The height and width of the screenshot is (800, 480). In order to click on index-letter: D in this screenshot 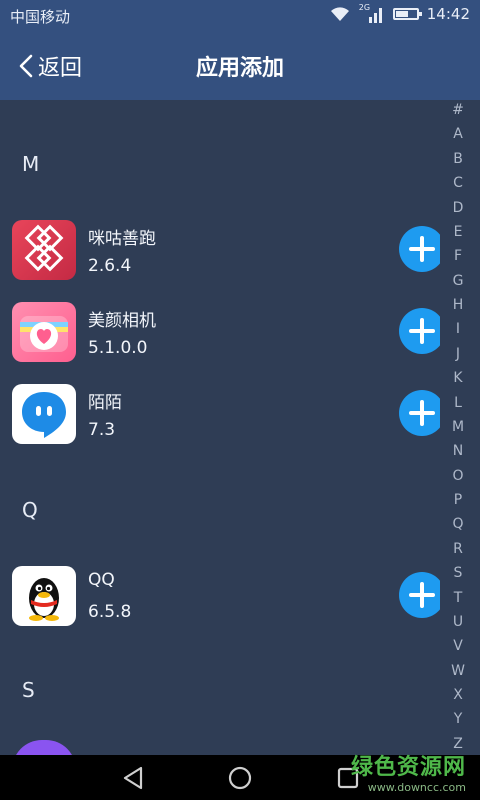, I will do `click(458, 208)`.